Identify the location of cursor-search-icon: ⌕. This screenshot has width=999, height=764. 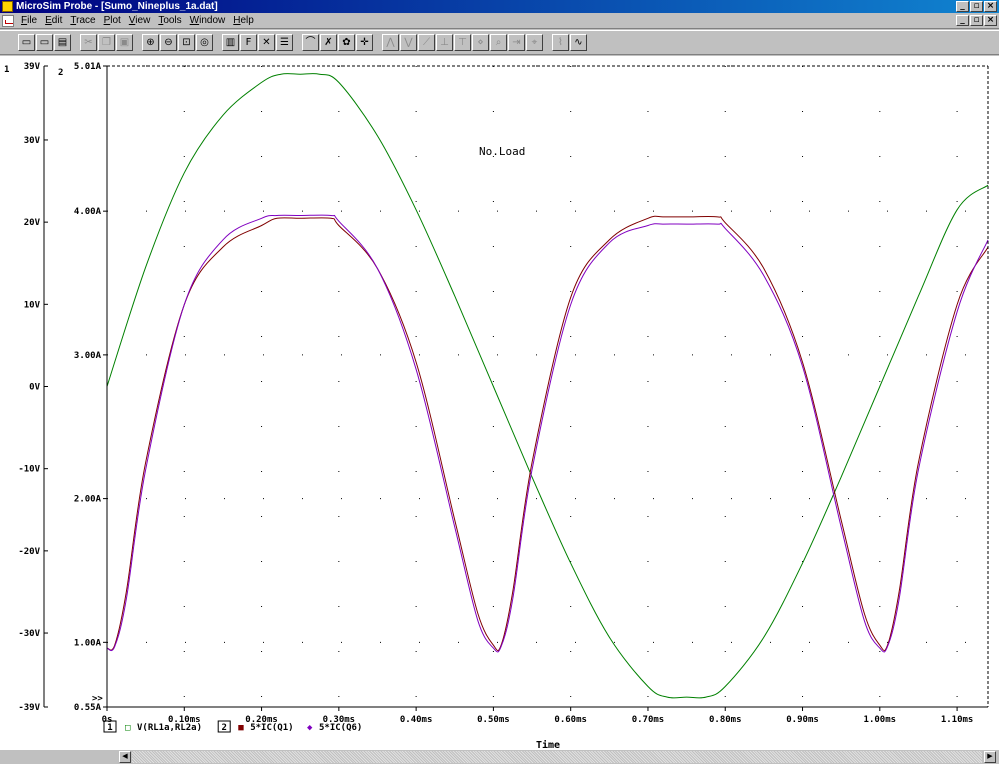
(498, 42).